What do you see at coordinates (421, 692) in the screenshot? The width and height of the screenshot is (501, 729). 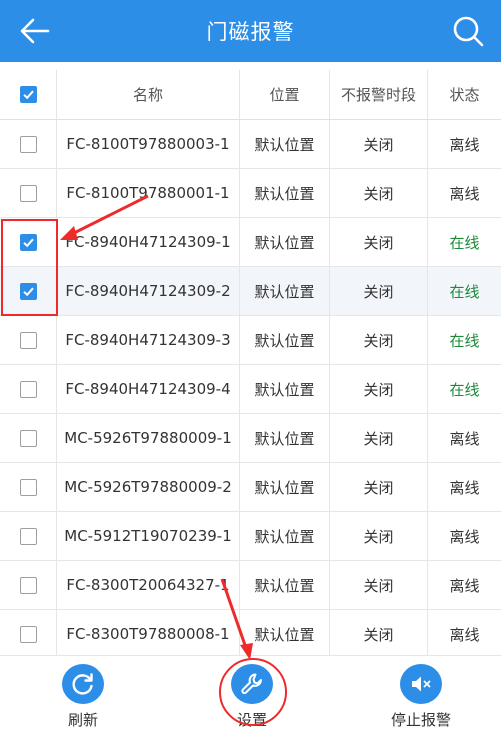 I see `stop-alarm-button: 停止报警` at bounding box center [421, 692].